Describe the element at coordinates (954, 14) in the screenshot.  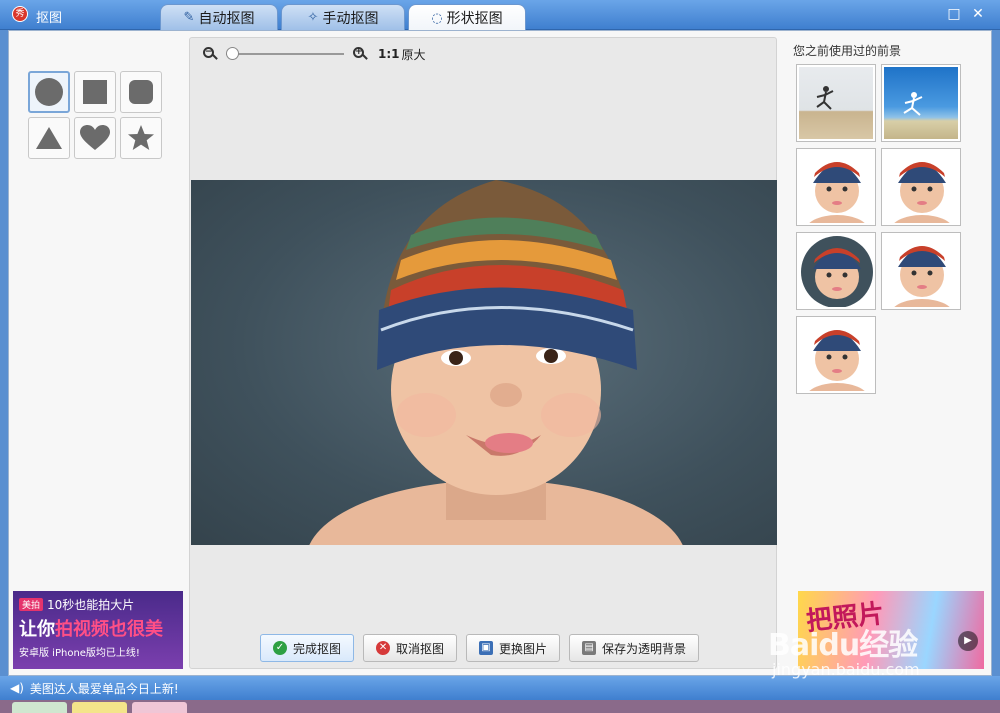
I see `maximize-button: □` at that location.